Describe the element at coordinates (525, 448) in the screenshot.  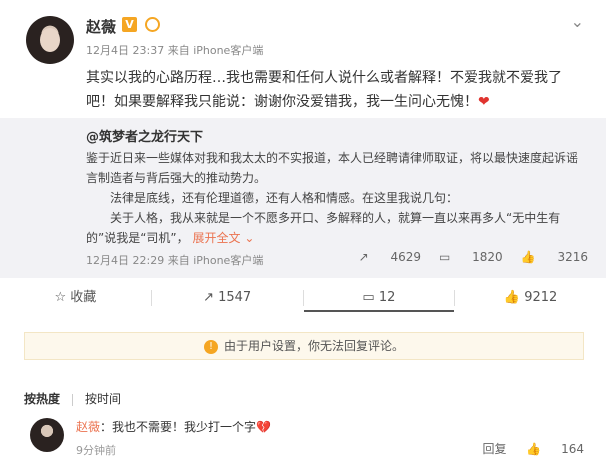
I see `comment-actions: 回复 👍 164` at that location.